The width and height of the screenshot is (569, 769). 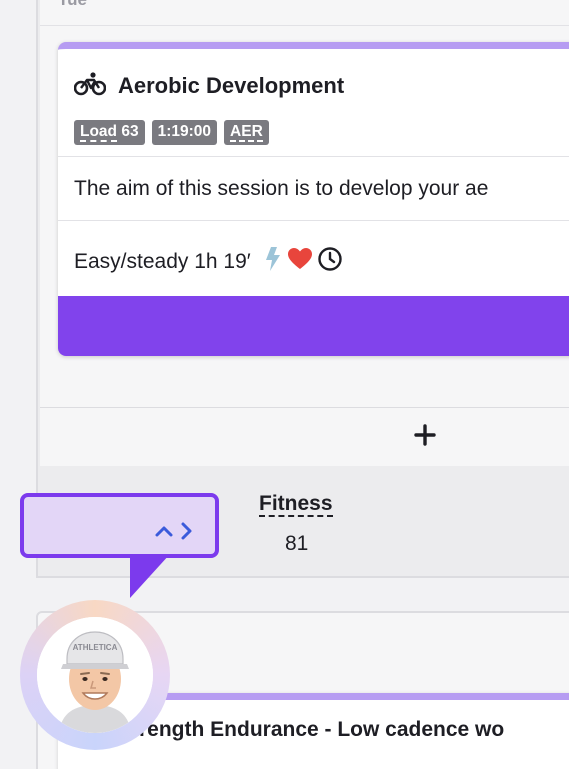 What do you see at coordinates (304, 13) in the screenshot?
I see `day-header` at bounding box center [304, 13].